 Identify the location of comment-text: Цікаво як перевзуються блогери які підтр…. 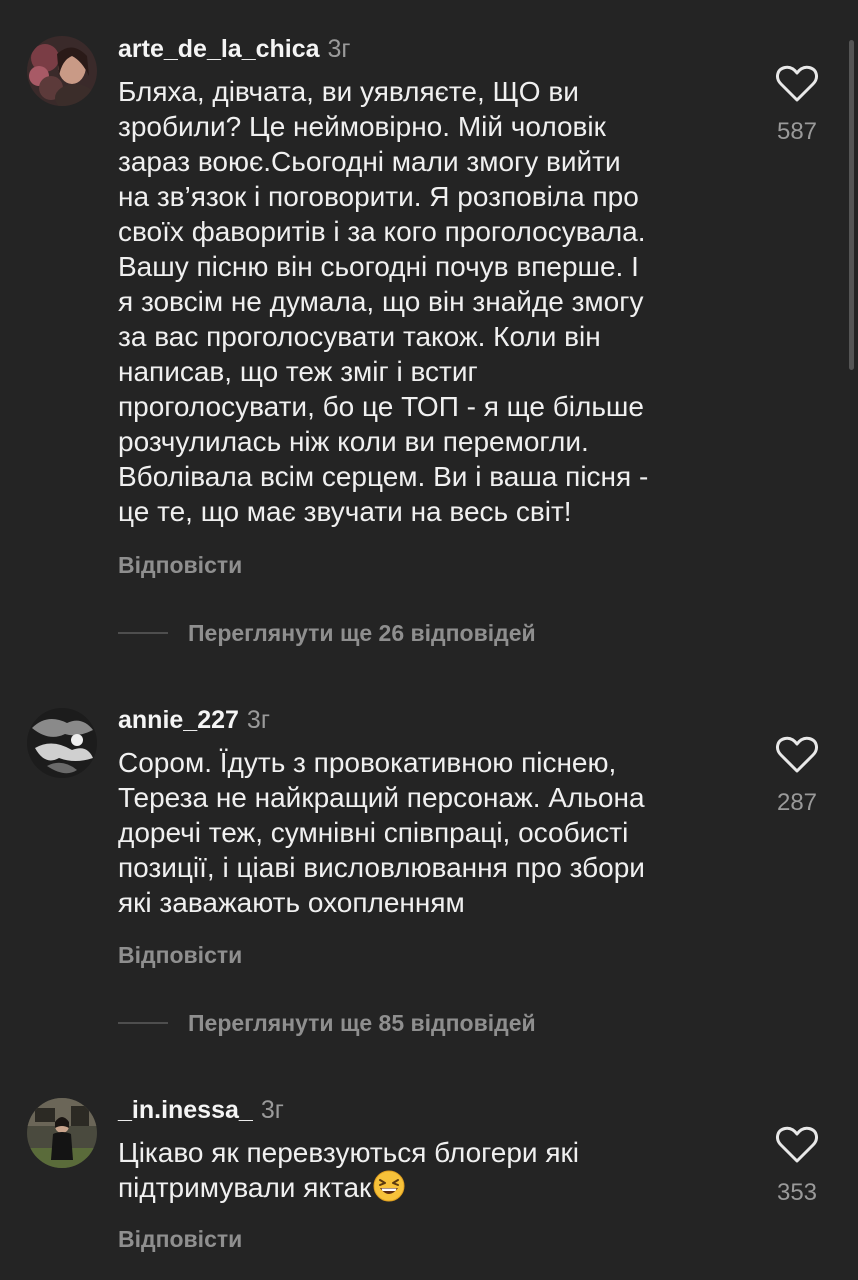
(430, 1172).